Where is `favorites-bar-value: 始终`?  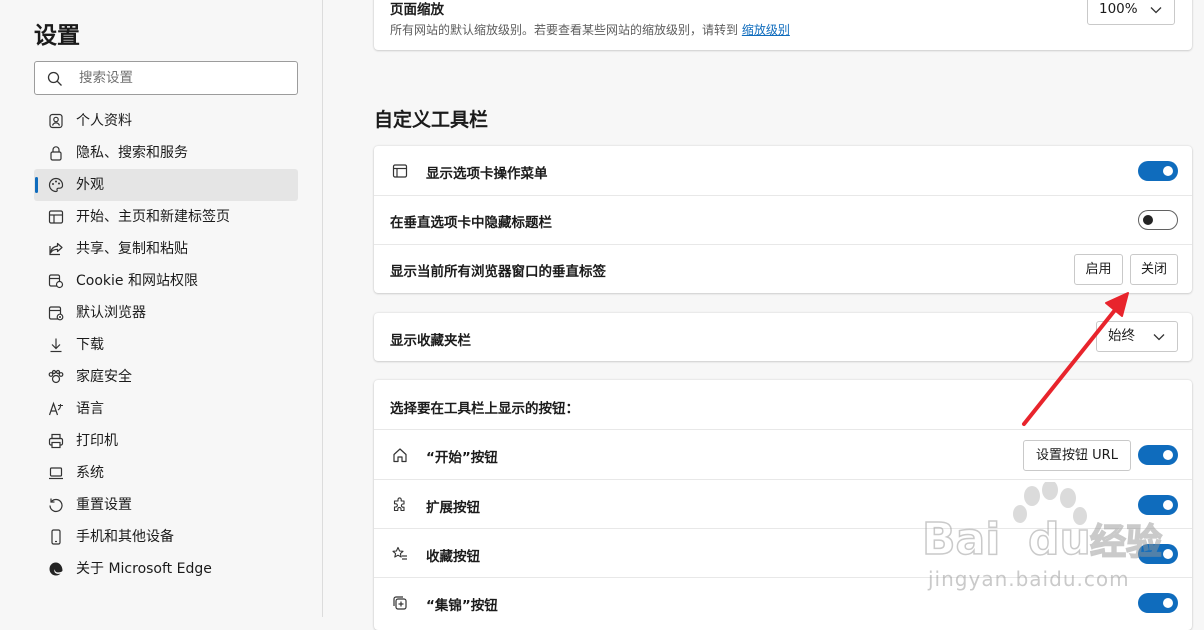 favorites-bar-value: 始终 is located at coordinates (1121, 336).